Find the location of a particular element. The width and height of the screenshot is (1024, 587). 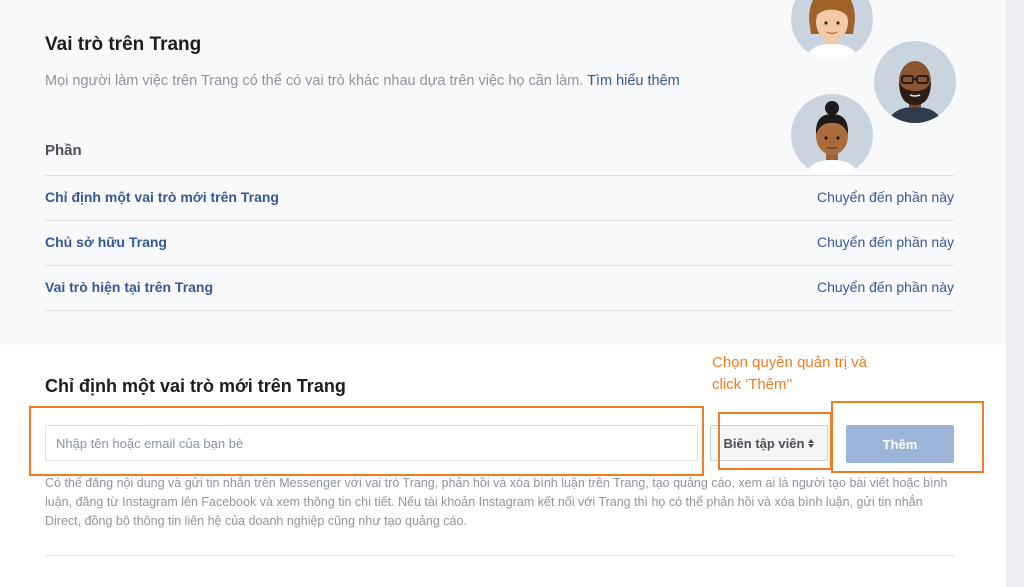

parts-divider is located at coordinates (499, 310).